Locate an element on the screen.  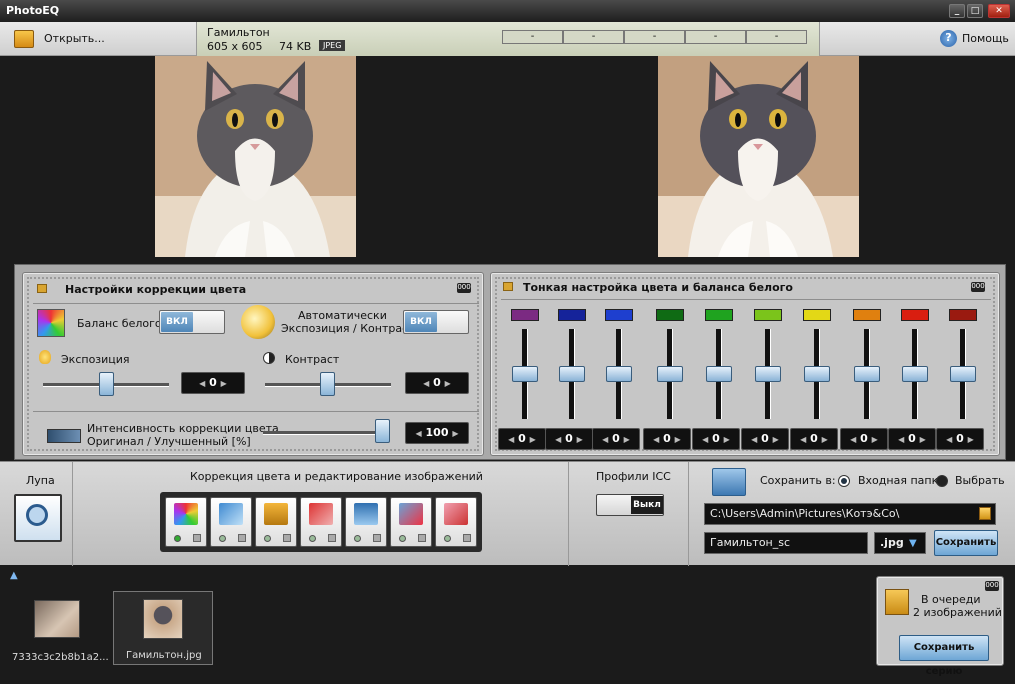
folder-icon is located at coordinates (24, 39).